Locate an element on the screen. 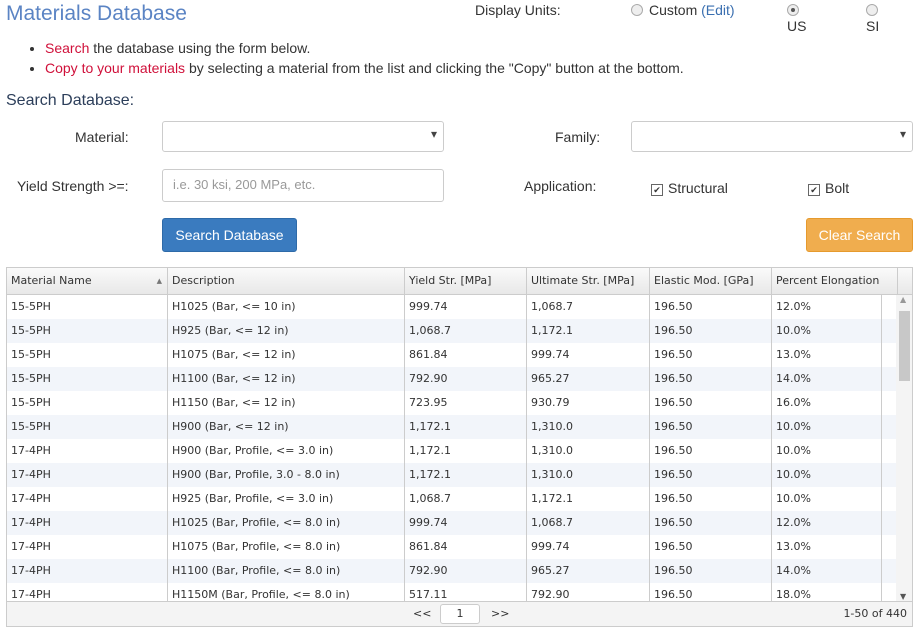 The height and width of the screenshot is (632, 918). table-cell: H1025 (Bar, <= 10 in) is located at coordinates (286, 307).